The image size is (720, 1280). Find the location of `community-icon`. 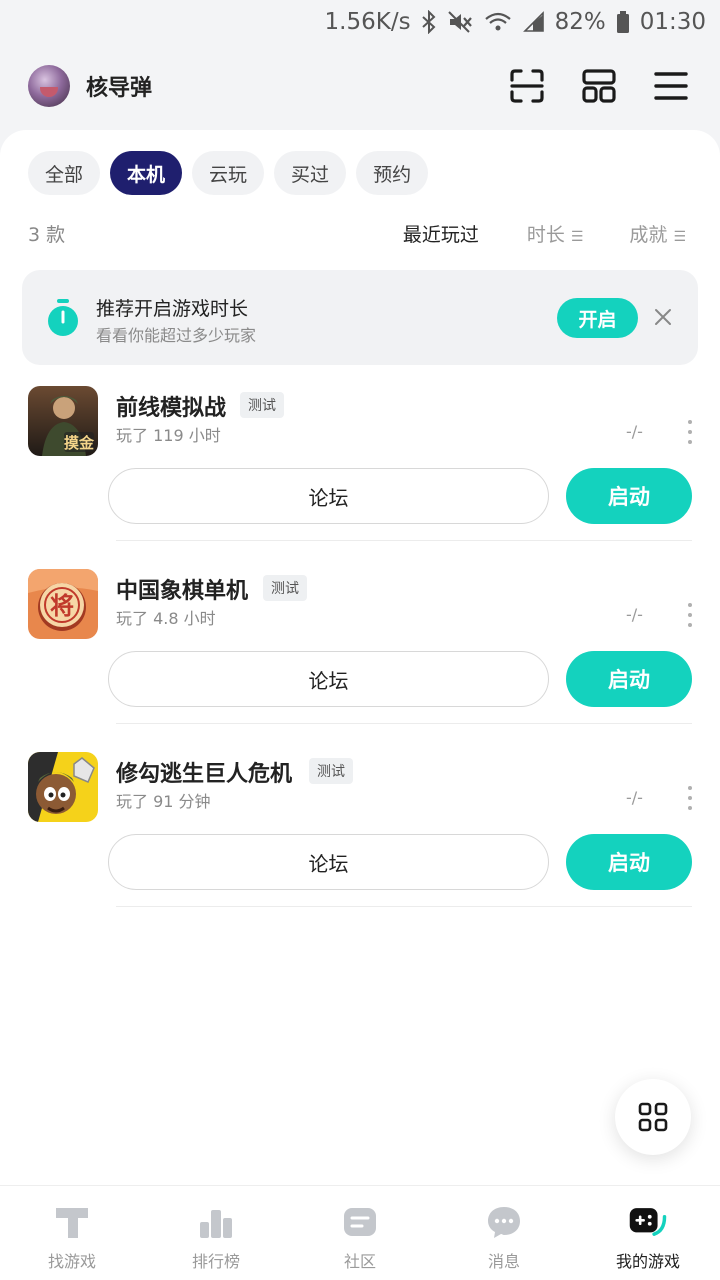

community-icon is located at coordinates (360, 1222).